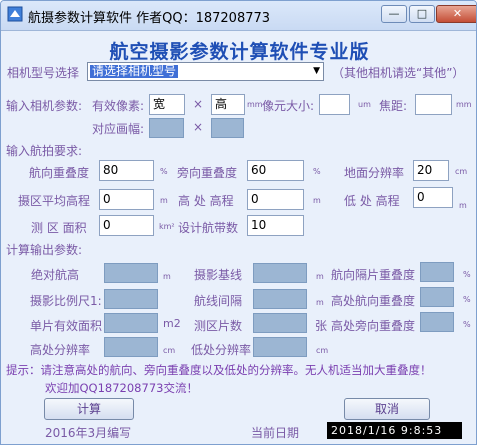 This screenshot has width=477, height=445. Describe the element at coordinates (316, 71) in the screenshot. I see `chevron-down-icon: ▼` at that location.